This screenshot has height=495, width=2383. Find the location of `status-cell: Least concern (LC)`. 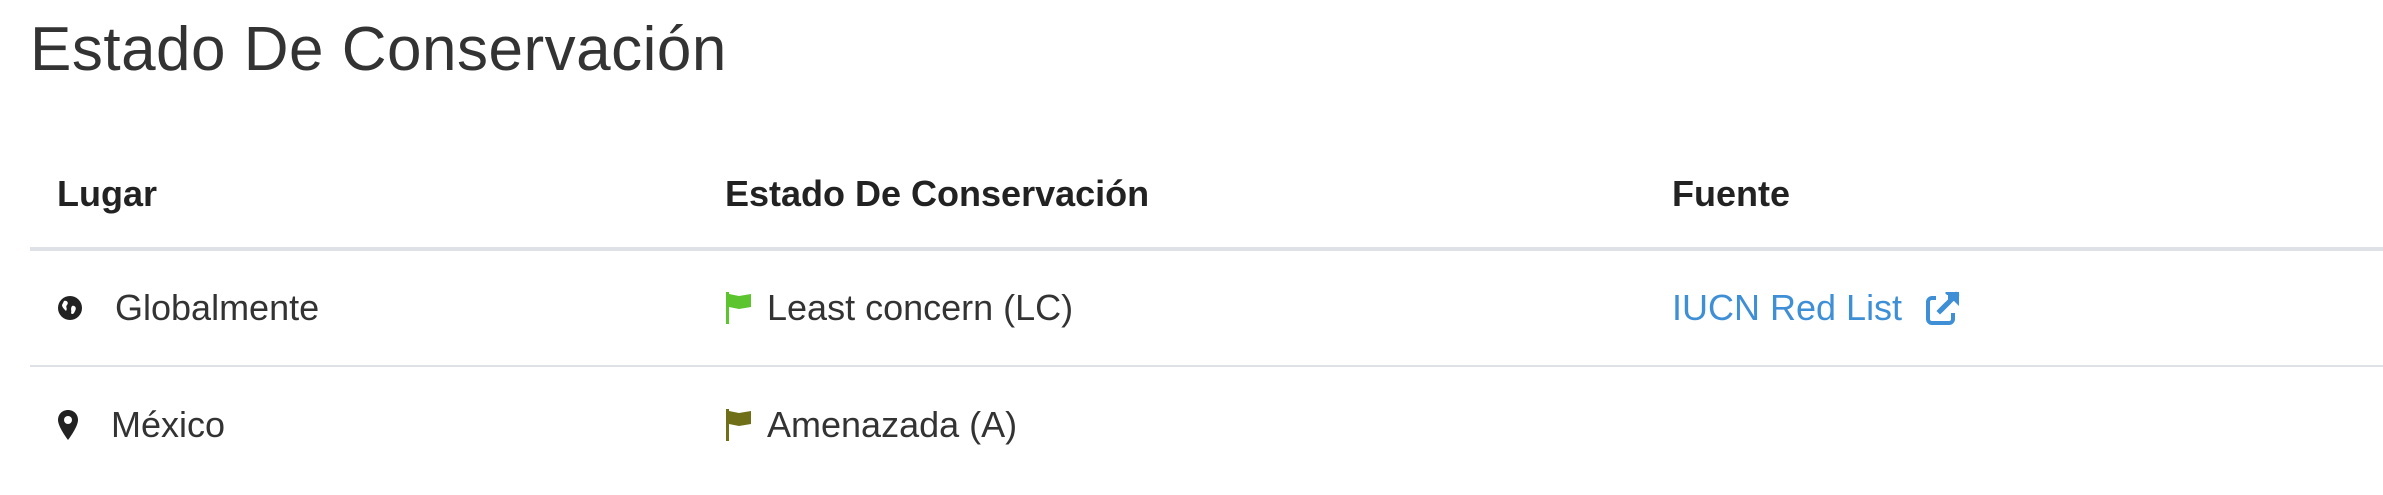

status-cell: Least concern (LC) is located at coordinates (899, 308).